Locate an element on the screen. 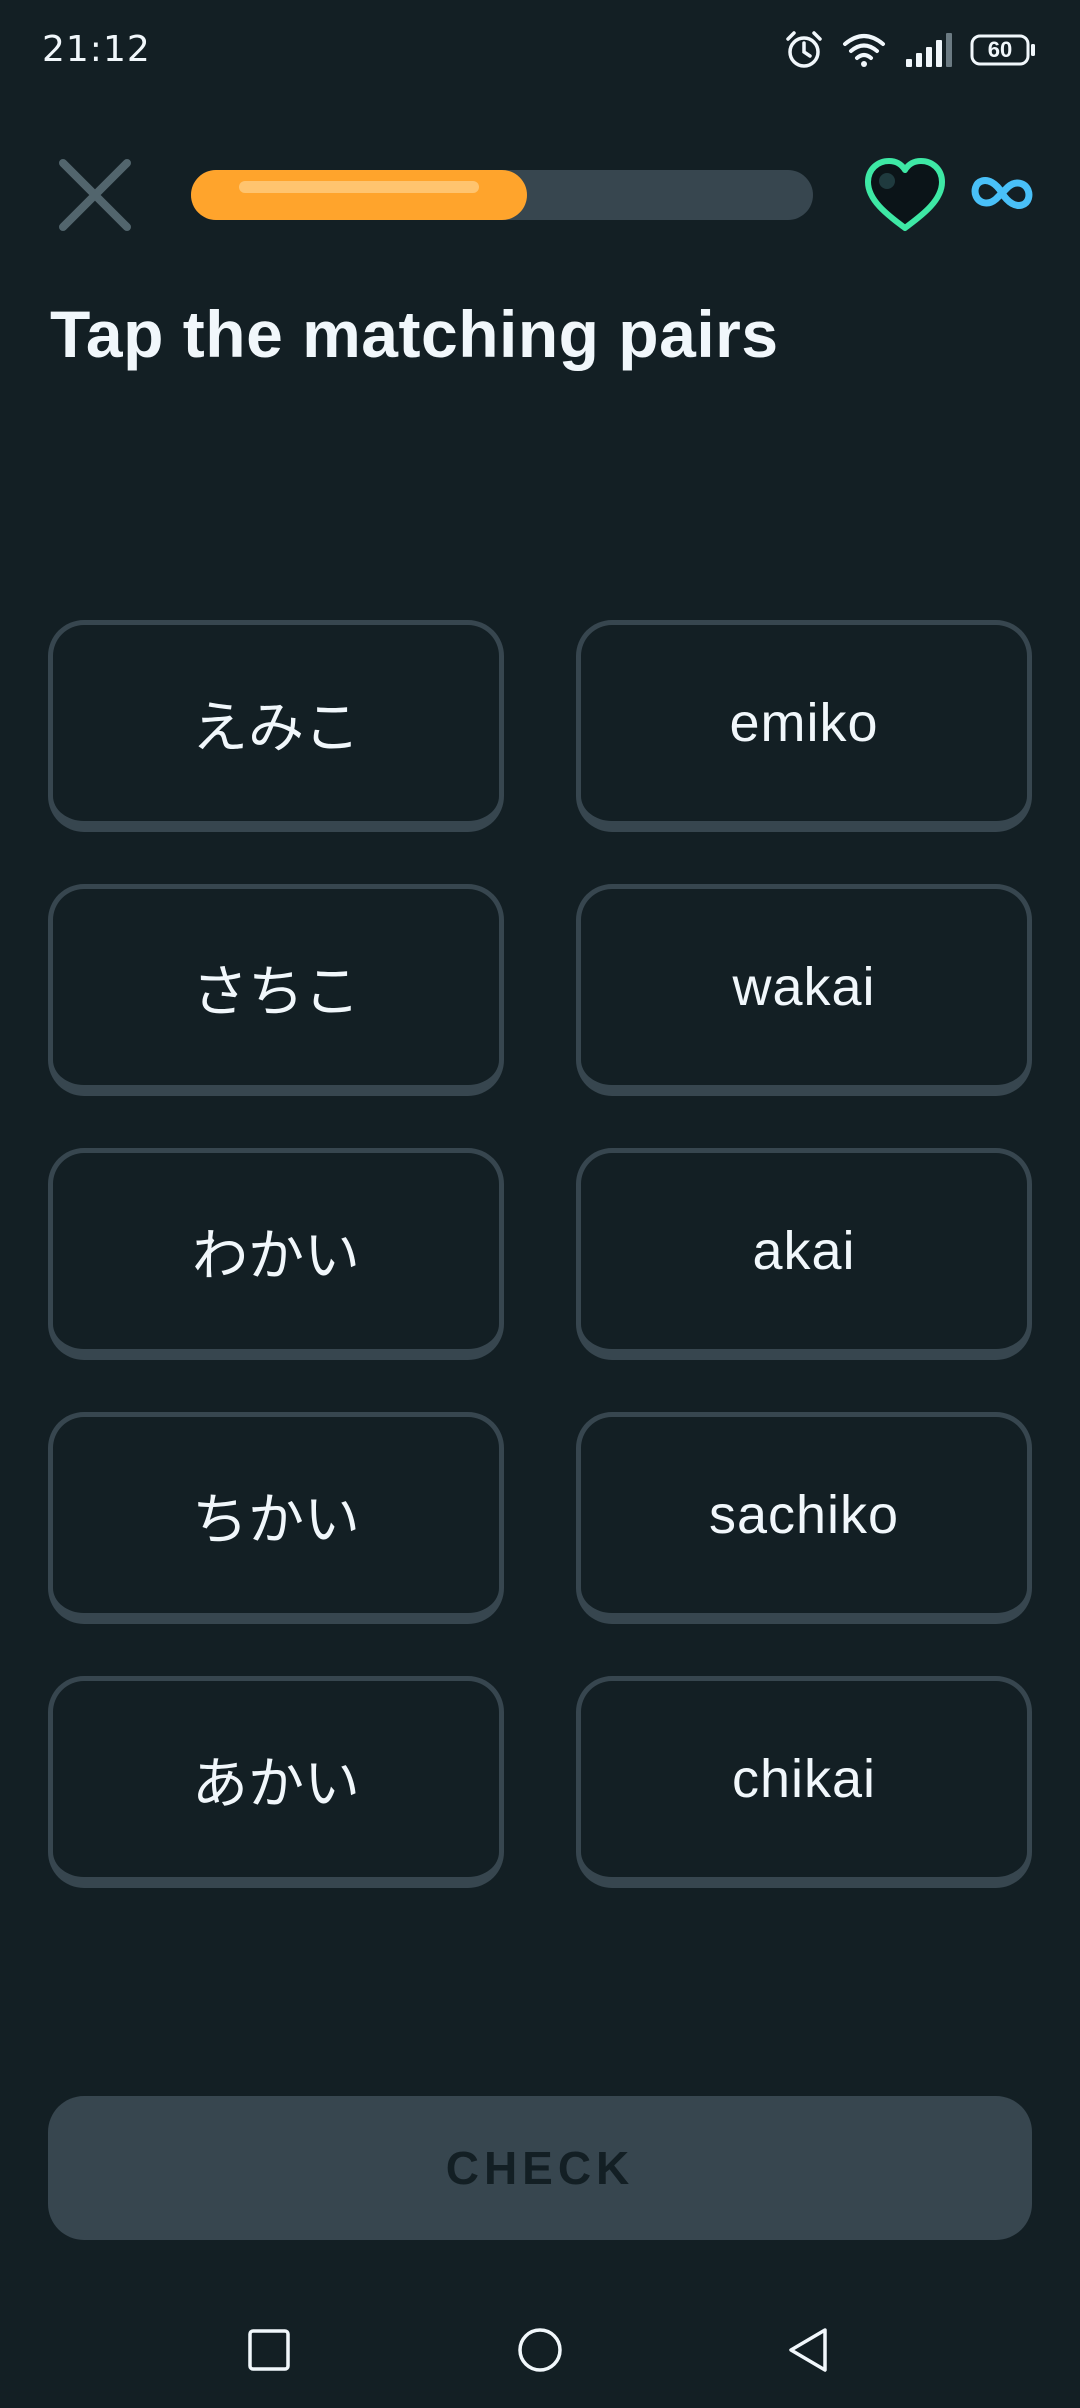 The width and height of the screenshot is (1080, 2408). back-button is located at coordinates (808, 2350).